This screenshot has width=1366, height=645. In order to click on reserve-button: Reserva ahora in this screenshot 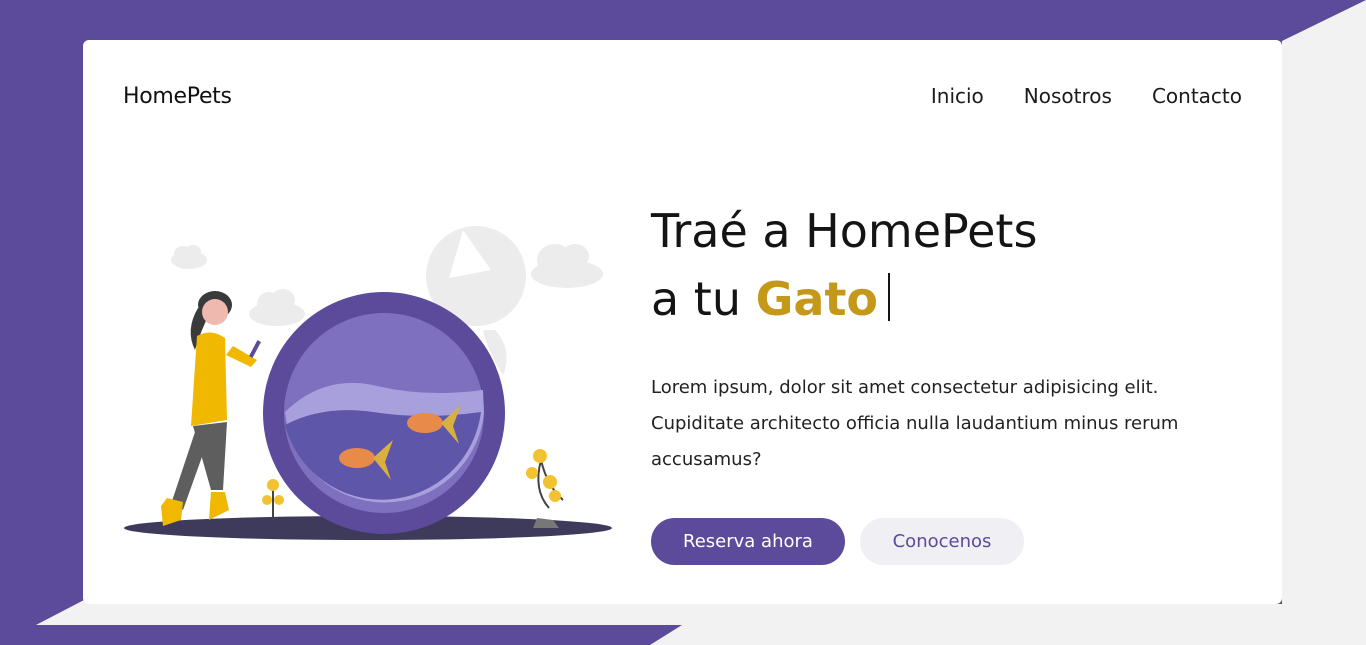, I will do `click(748, 541)`.